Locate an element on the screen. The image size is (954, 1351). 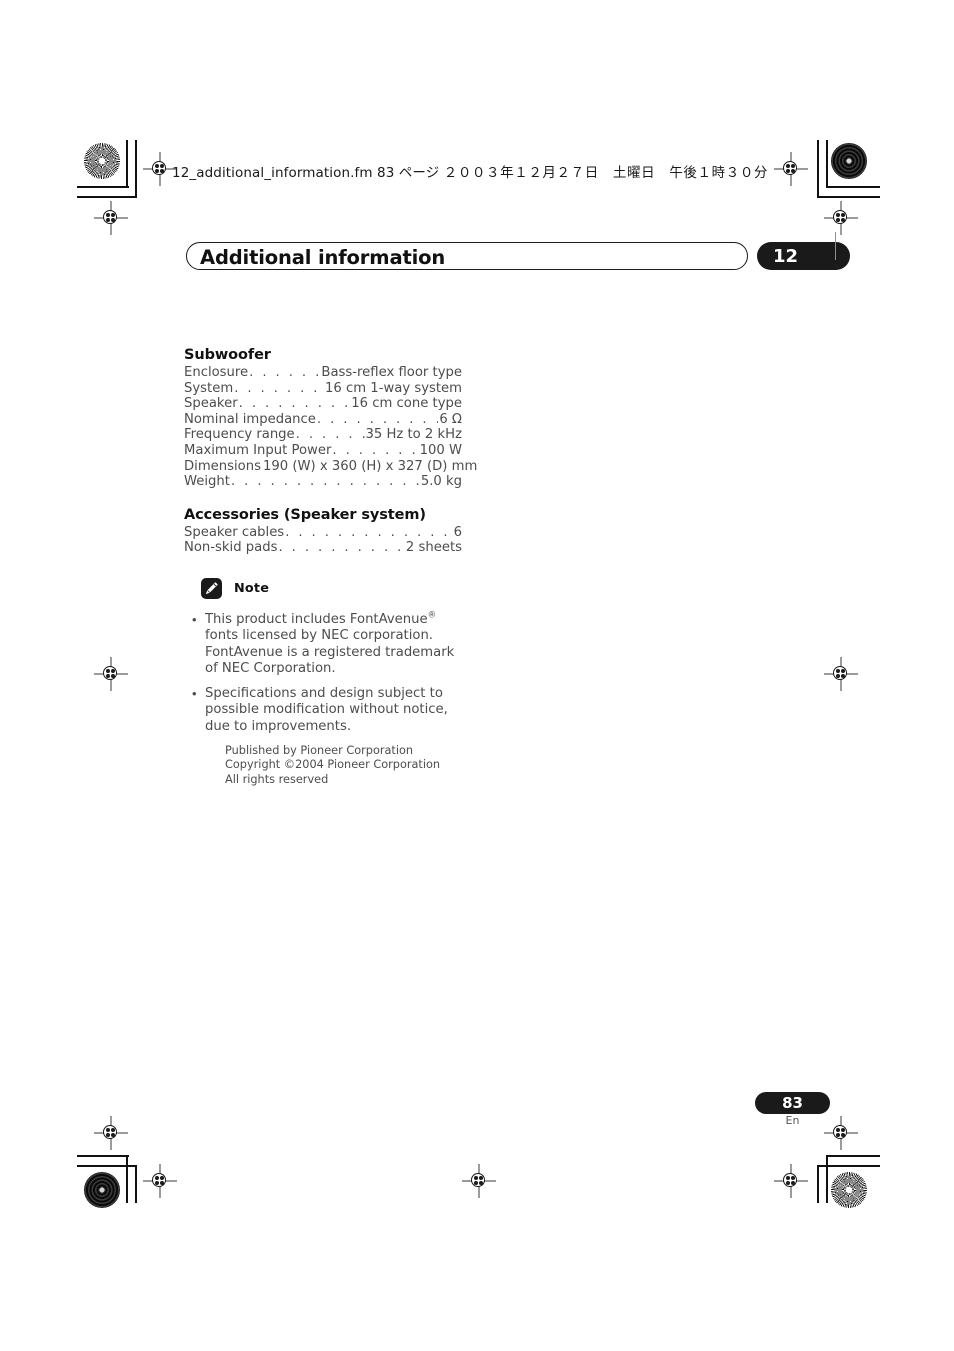
registered-trademark-superscript: ® is located at coordinates (432, 615).